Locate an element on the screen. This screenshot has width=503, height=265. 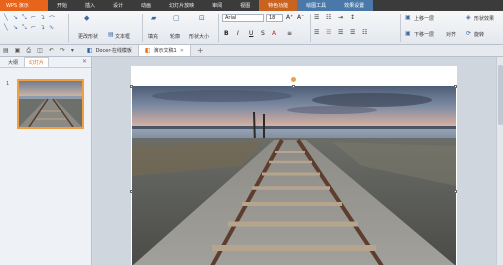
send-backward-button: 下移一层 is located at coordinates (424, 34).